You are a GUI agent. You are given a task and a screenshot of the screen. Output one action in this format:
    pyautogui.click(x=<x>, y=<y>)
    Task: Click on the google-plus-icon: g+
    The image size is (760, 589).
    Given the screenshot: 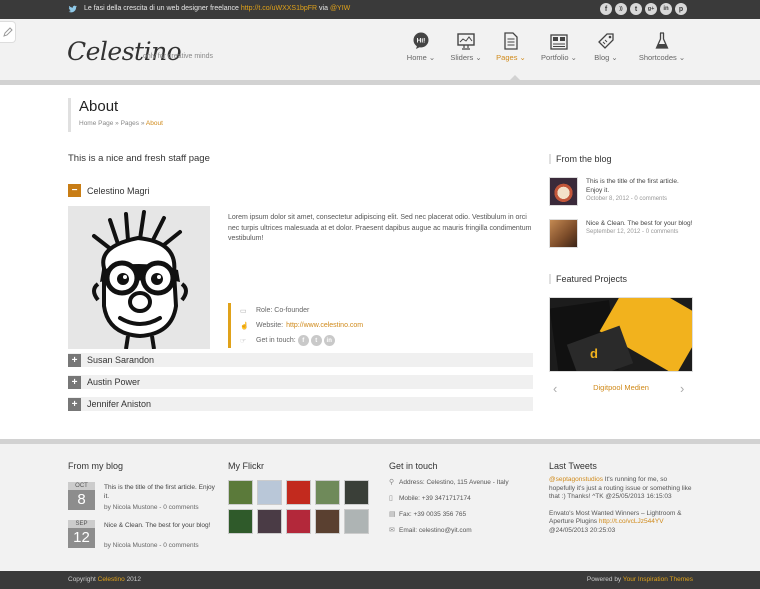 What is the action you would take?
    pyautogui.click(x=651, y=9)
    